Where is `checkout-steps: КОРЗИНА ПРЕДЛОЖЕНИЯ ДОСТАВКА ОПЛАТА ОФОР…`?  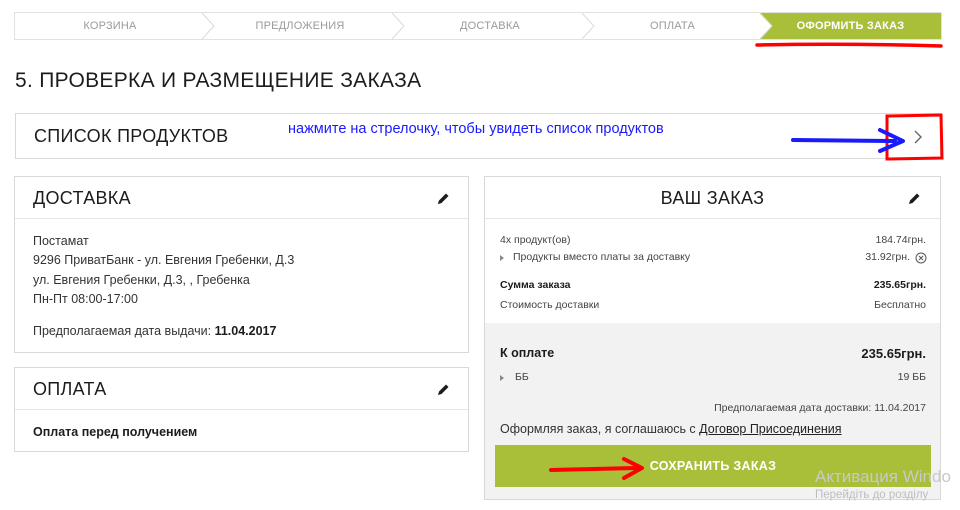 checkout-steps: КОРЗИНА ПРЕДЛОЖЕНИЯ ДОСТАВКА ОПЛАТА ОФОР… is located at coordinates (478, 26).